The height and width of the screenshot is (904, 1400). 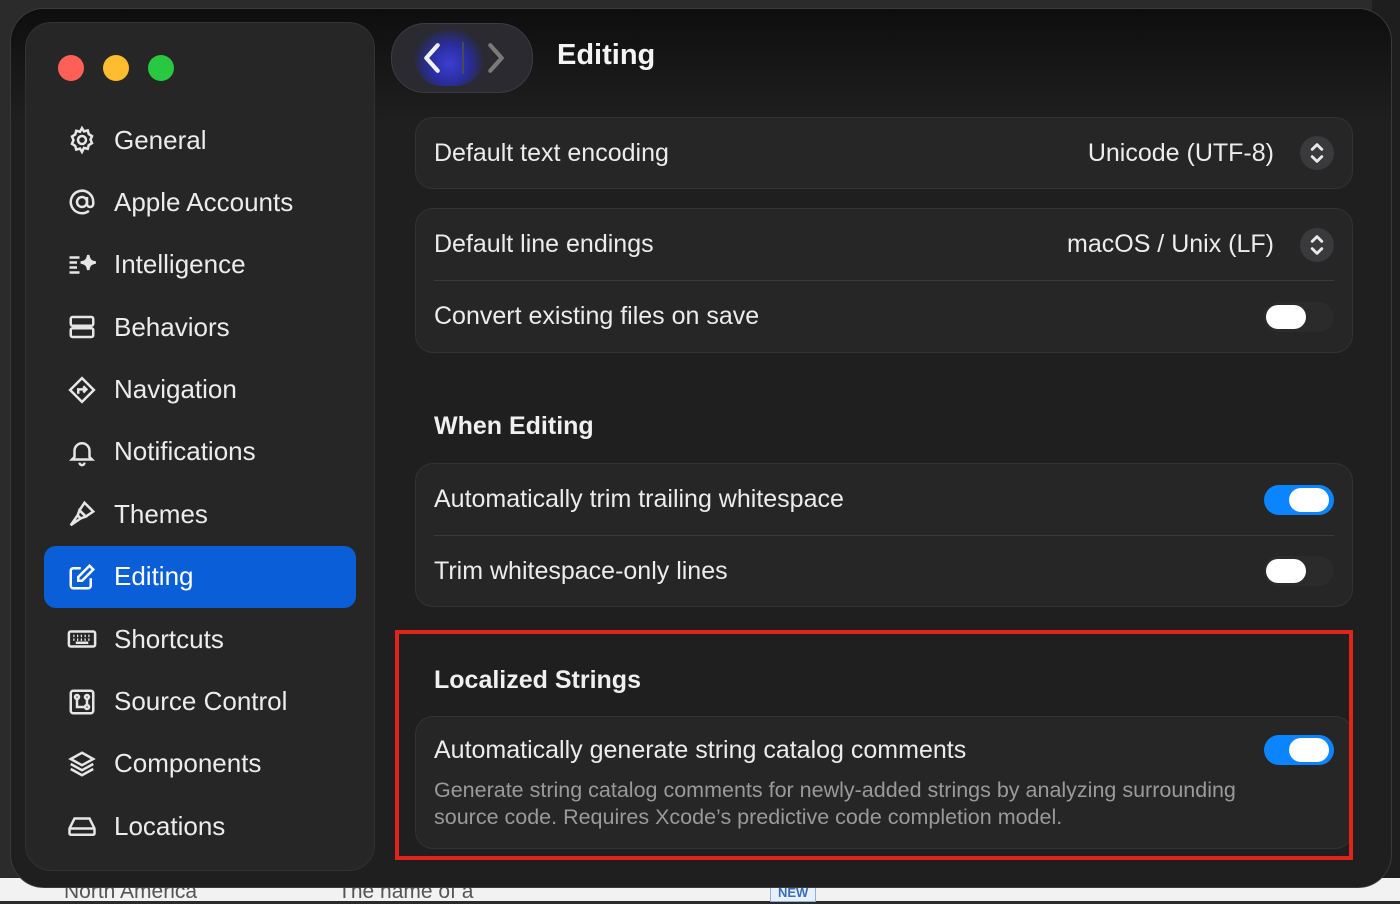 I want to click on back-button, so click(x=432, y=58).